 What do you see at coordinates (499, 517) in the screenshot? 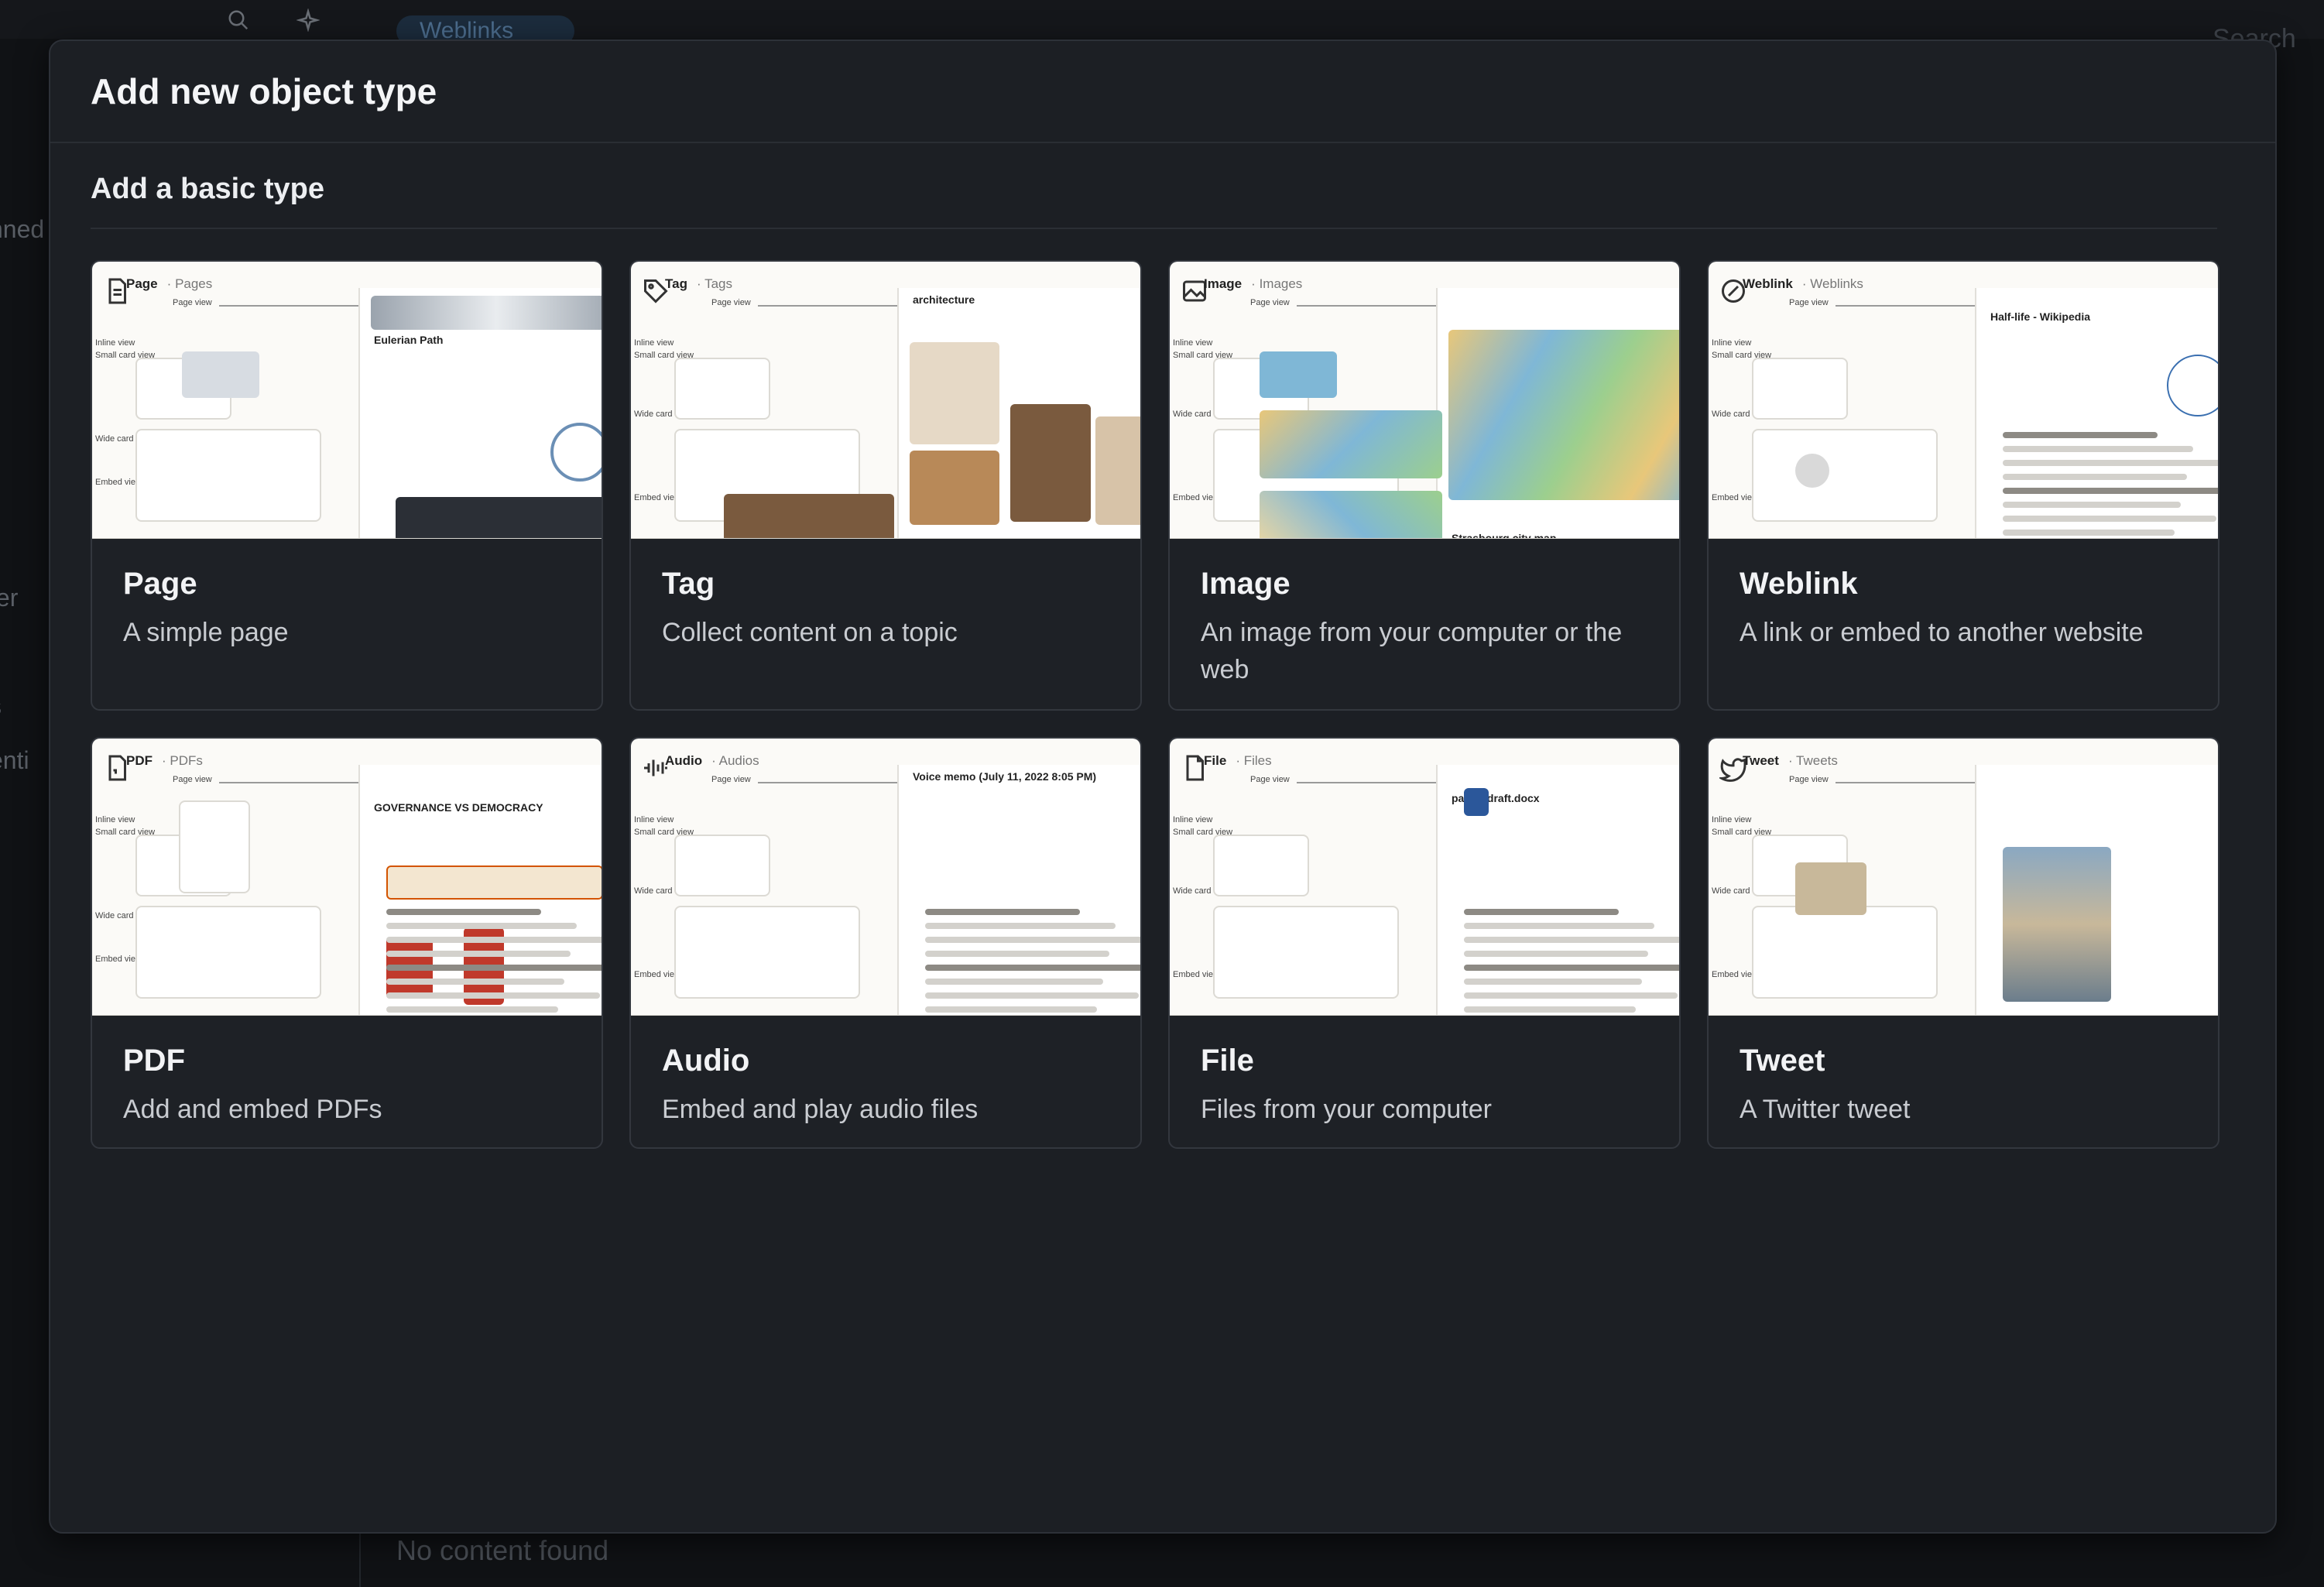
I see `code-snippet` at bounding box center [499, 517].